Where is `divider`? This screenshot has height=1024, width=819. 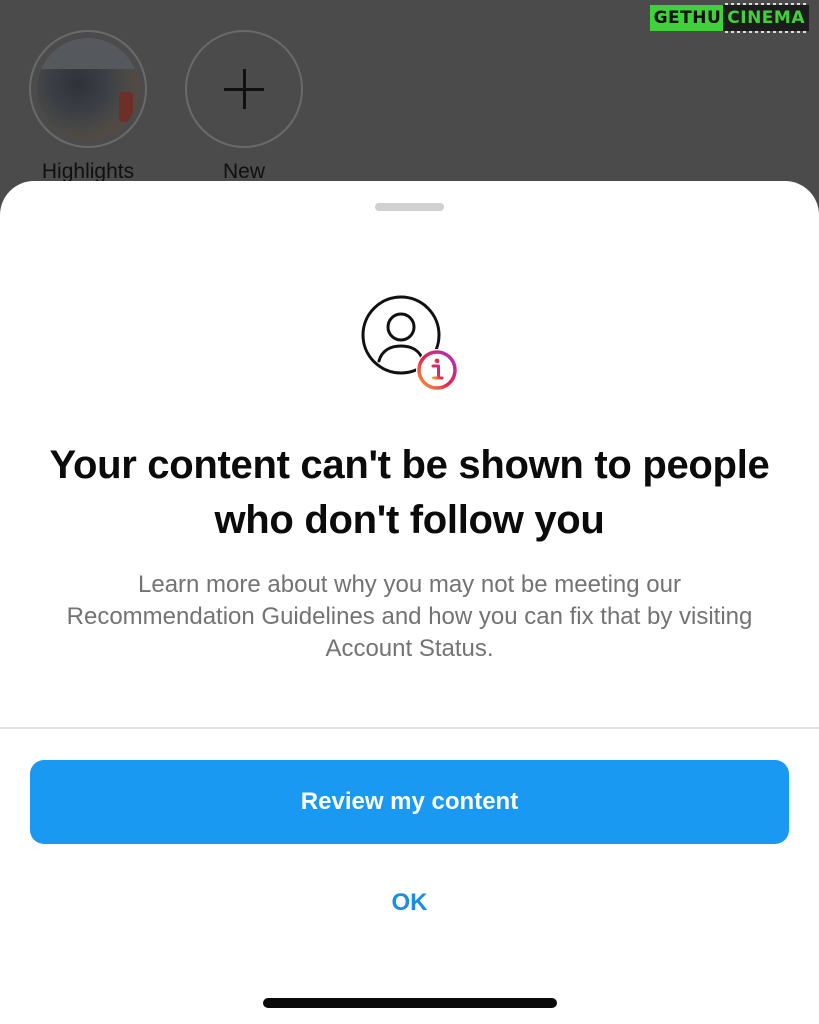 divider is located at coordinates (409, 728).